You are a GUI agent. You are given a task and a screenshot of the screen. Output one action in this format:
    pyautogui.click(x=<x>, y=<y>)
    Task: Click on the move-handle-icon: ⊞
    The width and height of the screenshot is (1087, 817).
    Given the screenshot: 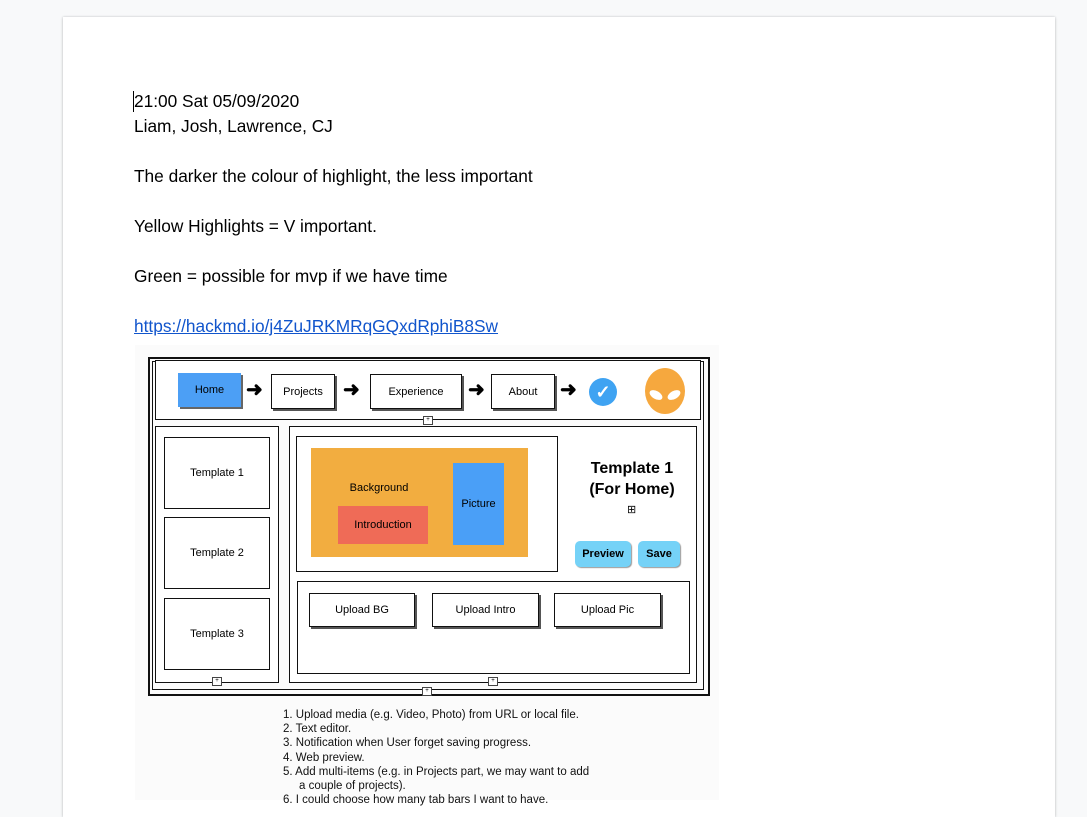 What is the action you would take?
    pyautogui.click(x=632, y=510)
    